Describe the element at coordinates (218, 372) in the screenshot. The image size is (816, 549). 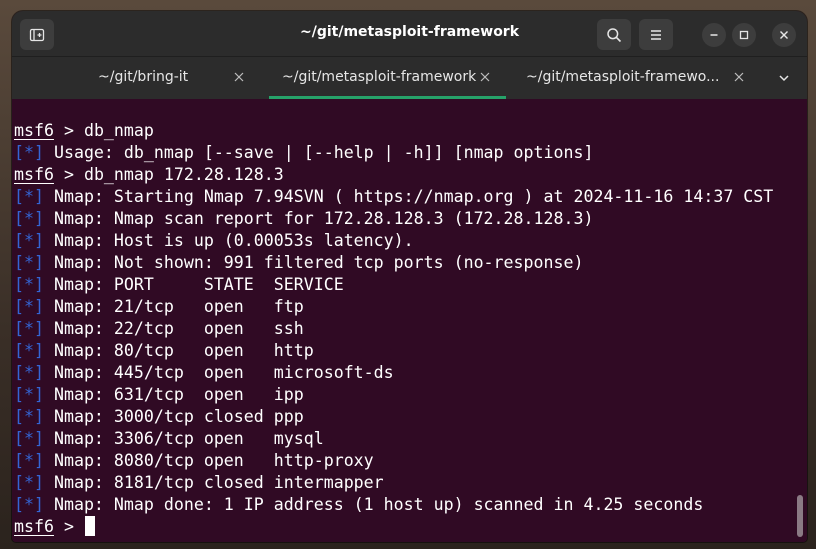
I see `output-text: Nmap: 445/tcp open microsoft-ds` at that location.